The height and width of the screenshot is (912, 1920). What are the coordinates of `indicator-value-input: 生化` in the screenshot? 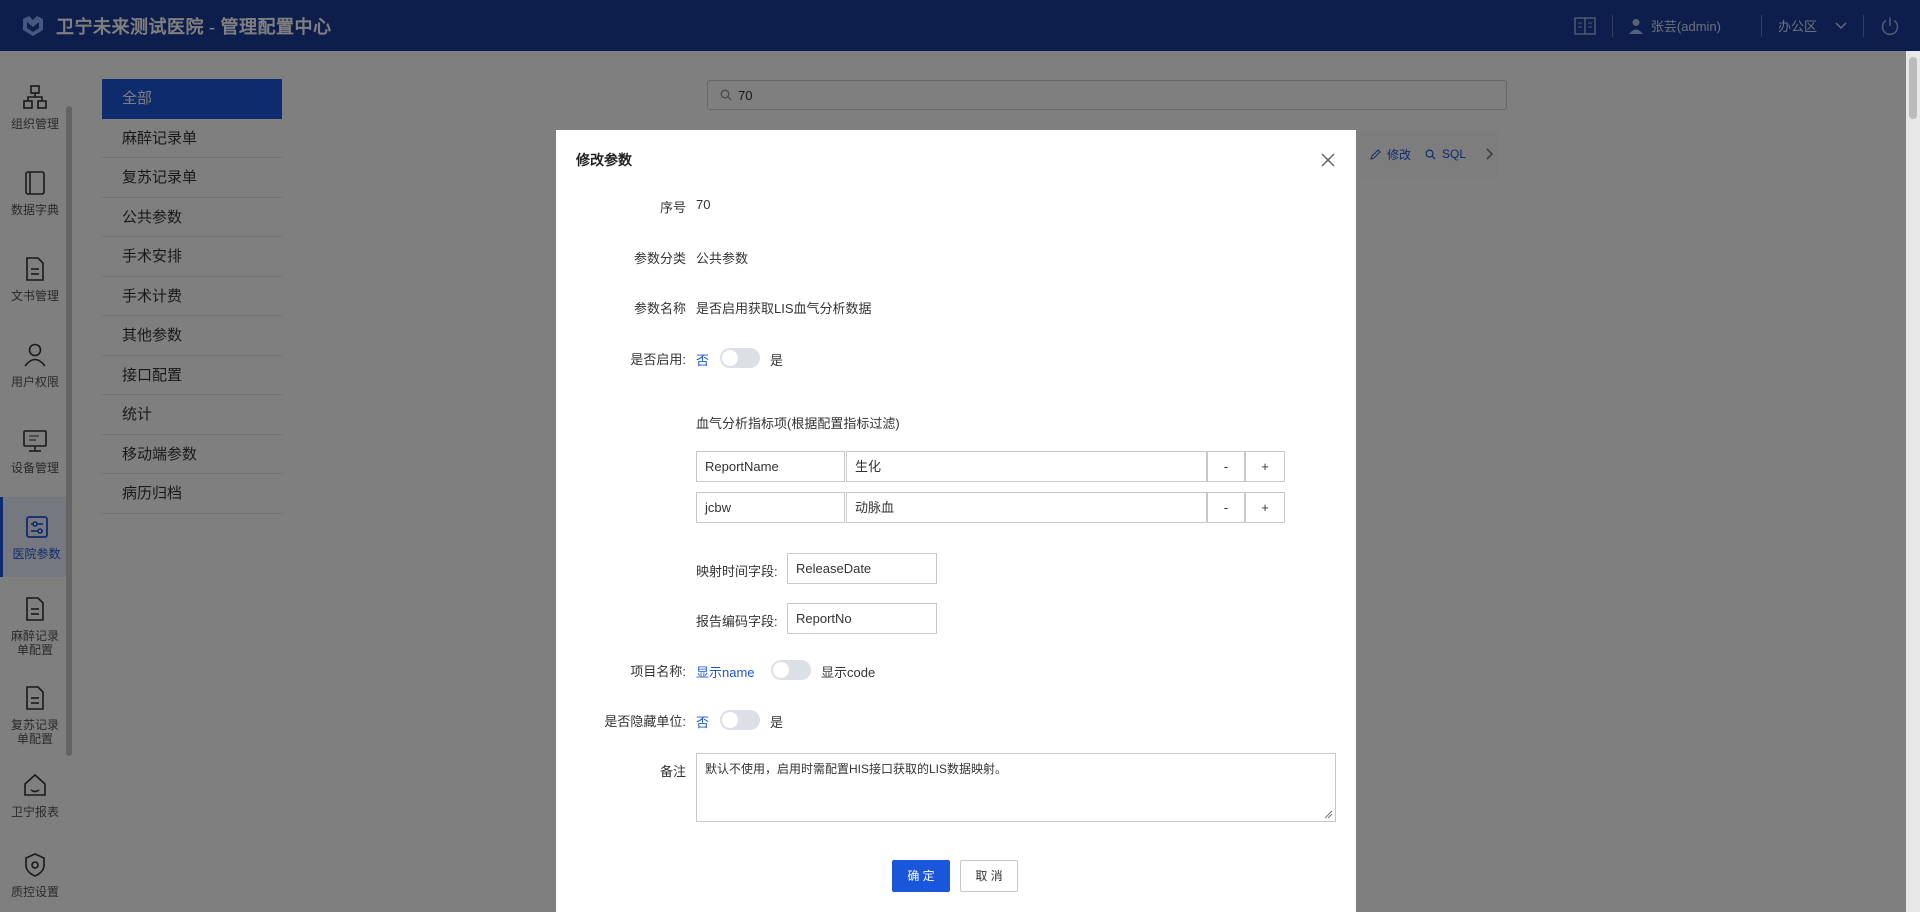 It's located at (1026, 466).